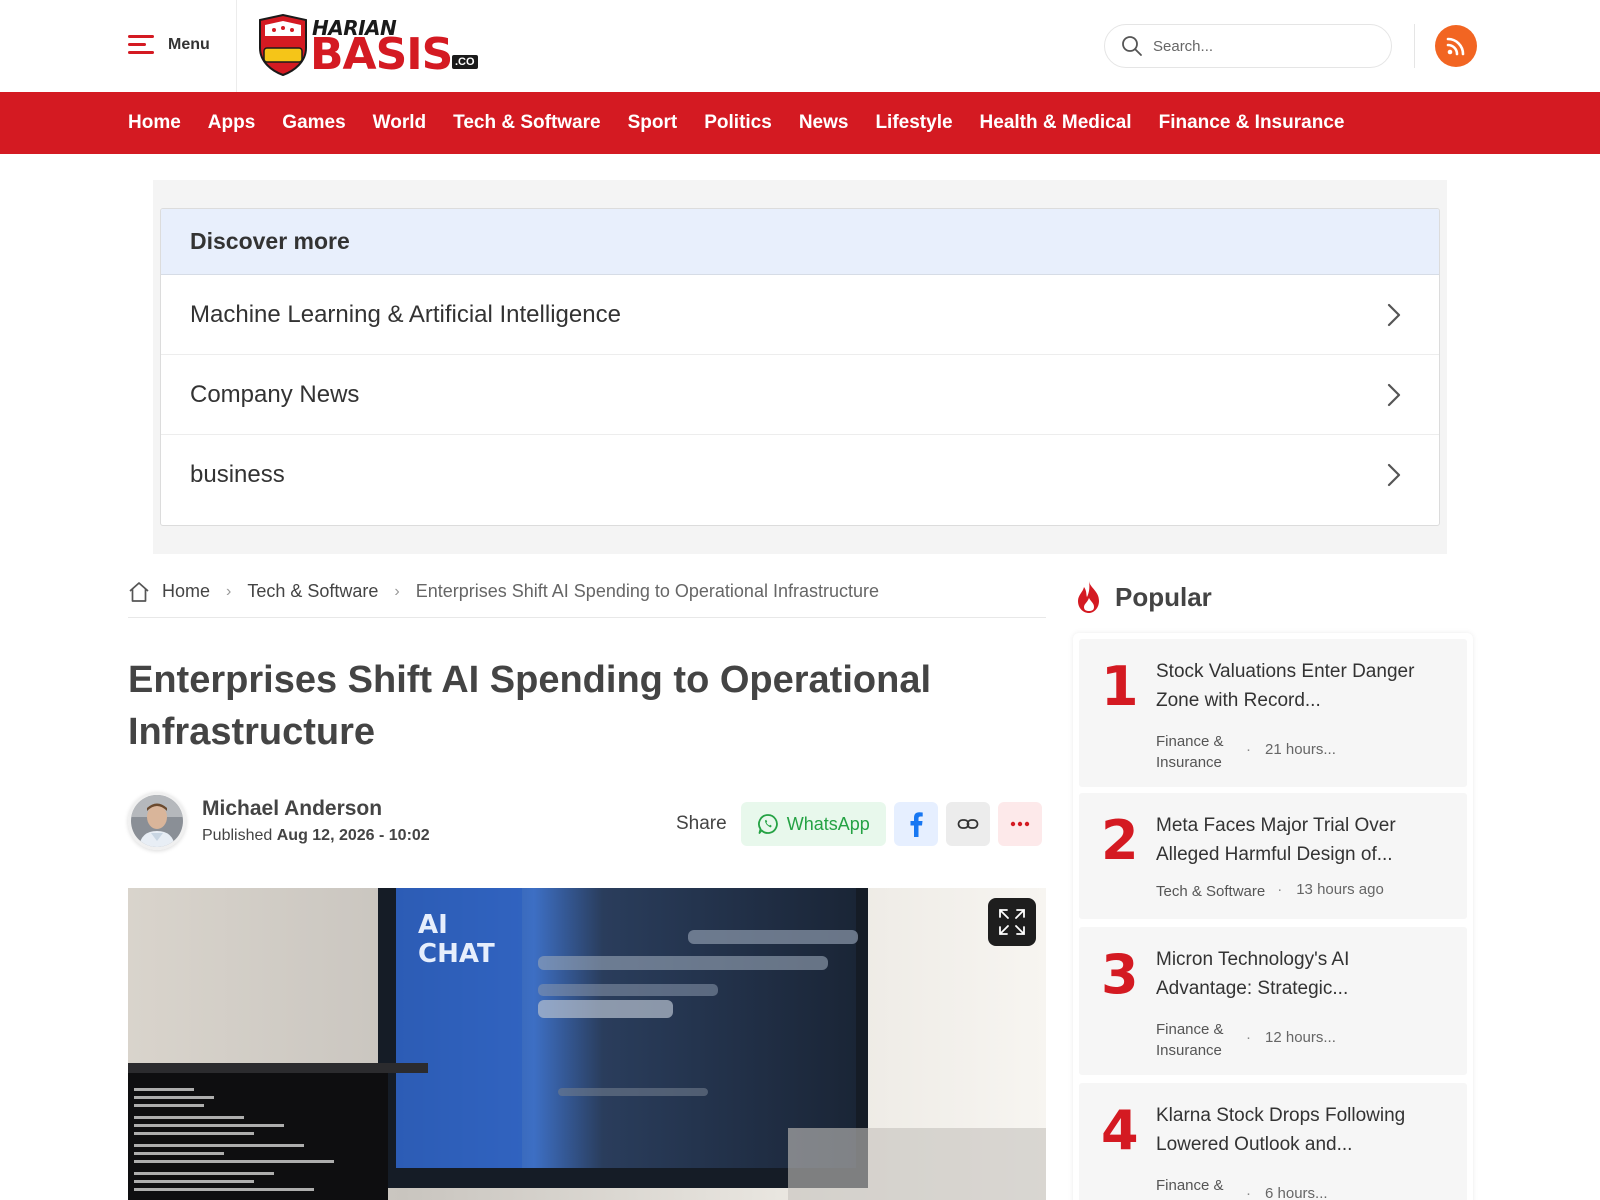 This screenshot has height=1200, width=1600. Describe the element at coordinates (1120, 1130) in the screenshot. I see `popular-rank: 4` at that location.